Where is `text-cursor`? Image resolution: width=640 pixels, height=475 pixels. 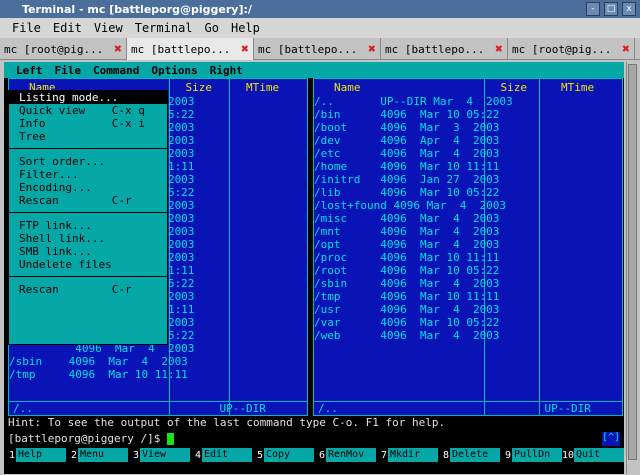
text-cursor is located at coordinates (170, 439).